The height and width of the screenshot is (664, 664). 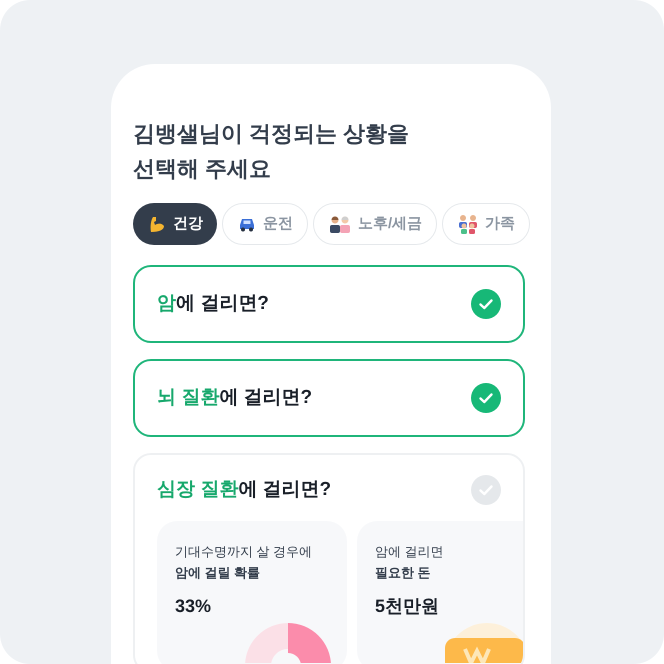 What do you see at coordinates (193, 606) in the screenshot?
I see `stat-value: 33%` at bounding box center [193, 606].